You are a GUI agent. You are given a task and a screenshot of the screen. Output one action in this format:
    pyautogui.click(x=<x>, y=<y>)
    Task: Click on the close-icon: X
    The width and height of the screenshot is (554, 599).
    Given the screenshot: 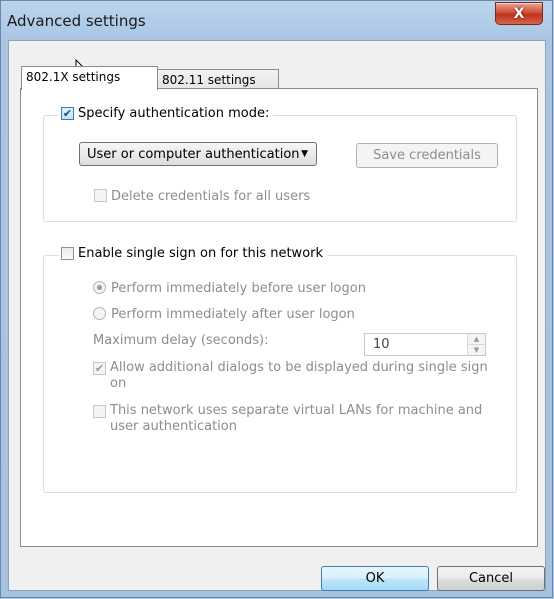 What is the action you would take?
    pyautogui.click(x=519, y=13)
    